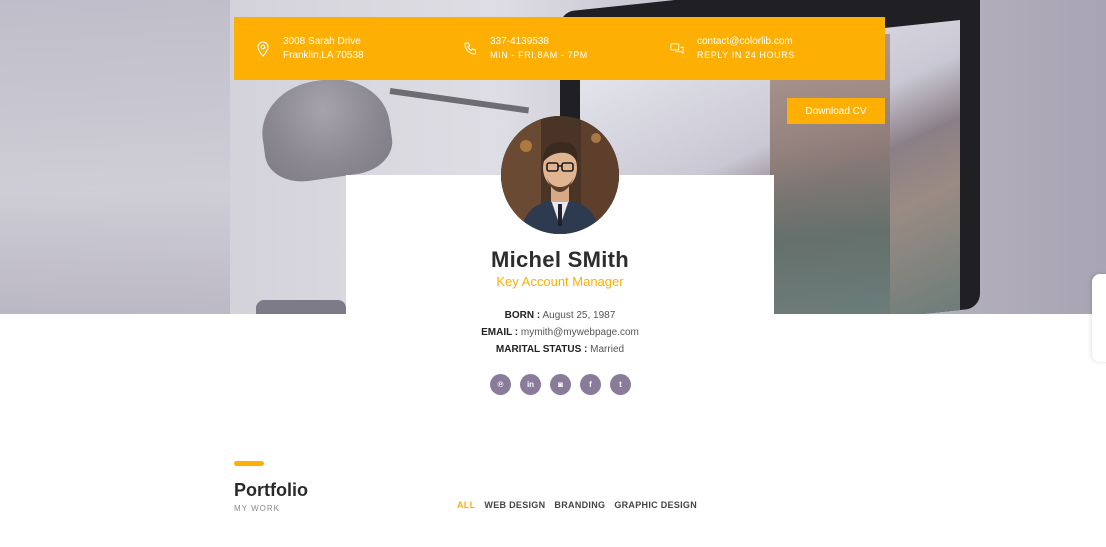  What do you see at coordinates (746, 55) in the screenshot?
I see `email-reply-note: REPLY IN 24 HOURS` at bounding box center [746, 55].